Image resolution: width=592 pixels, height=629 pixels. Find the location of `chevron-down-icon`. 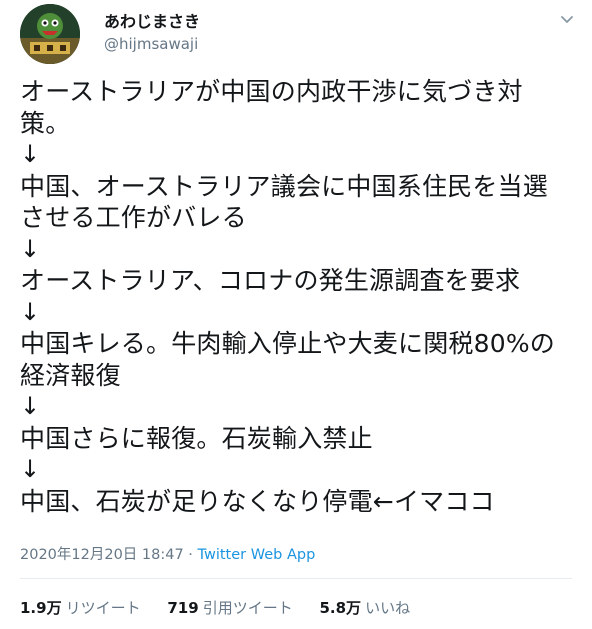

chevron-down-icon is located at coordinates (567, 19).